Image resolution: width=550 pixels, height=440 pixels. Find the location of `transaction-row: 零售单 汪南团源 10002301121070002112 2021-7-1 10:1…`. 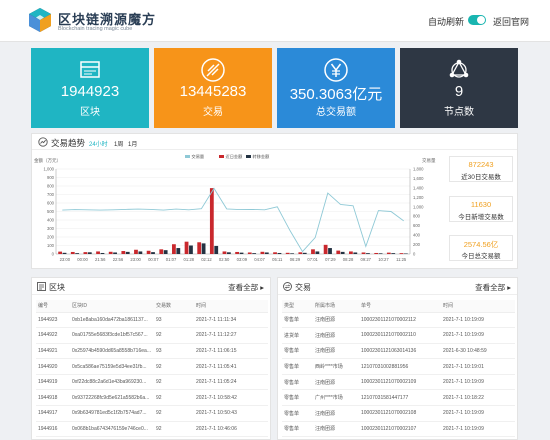

transaction-row: 零售单 汪南团源 10002301121070002112 2021-7-1 10:1… is located at coordinates (398, 320).